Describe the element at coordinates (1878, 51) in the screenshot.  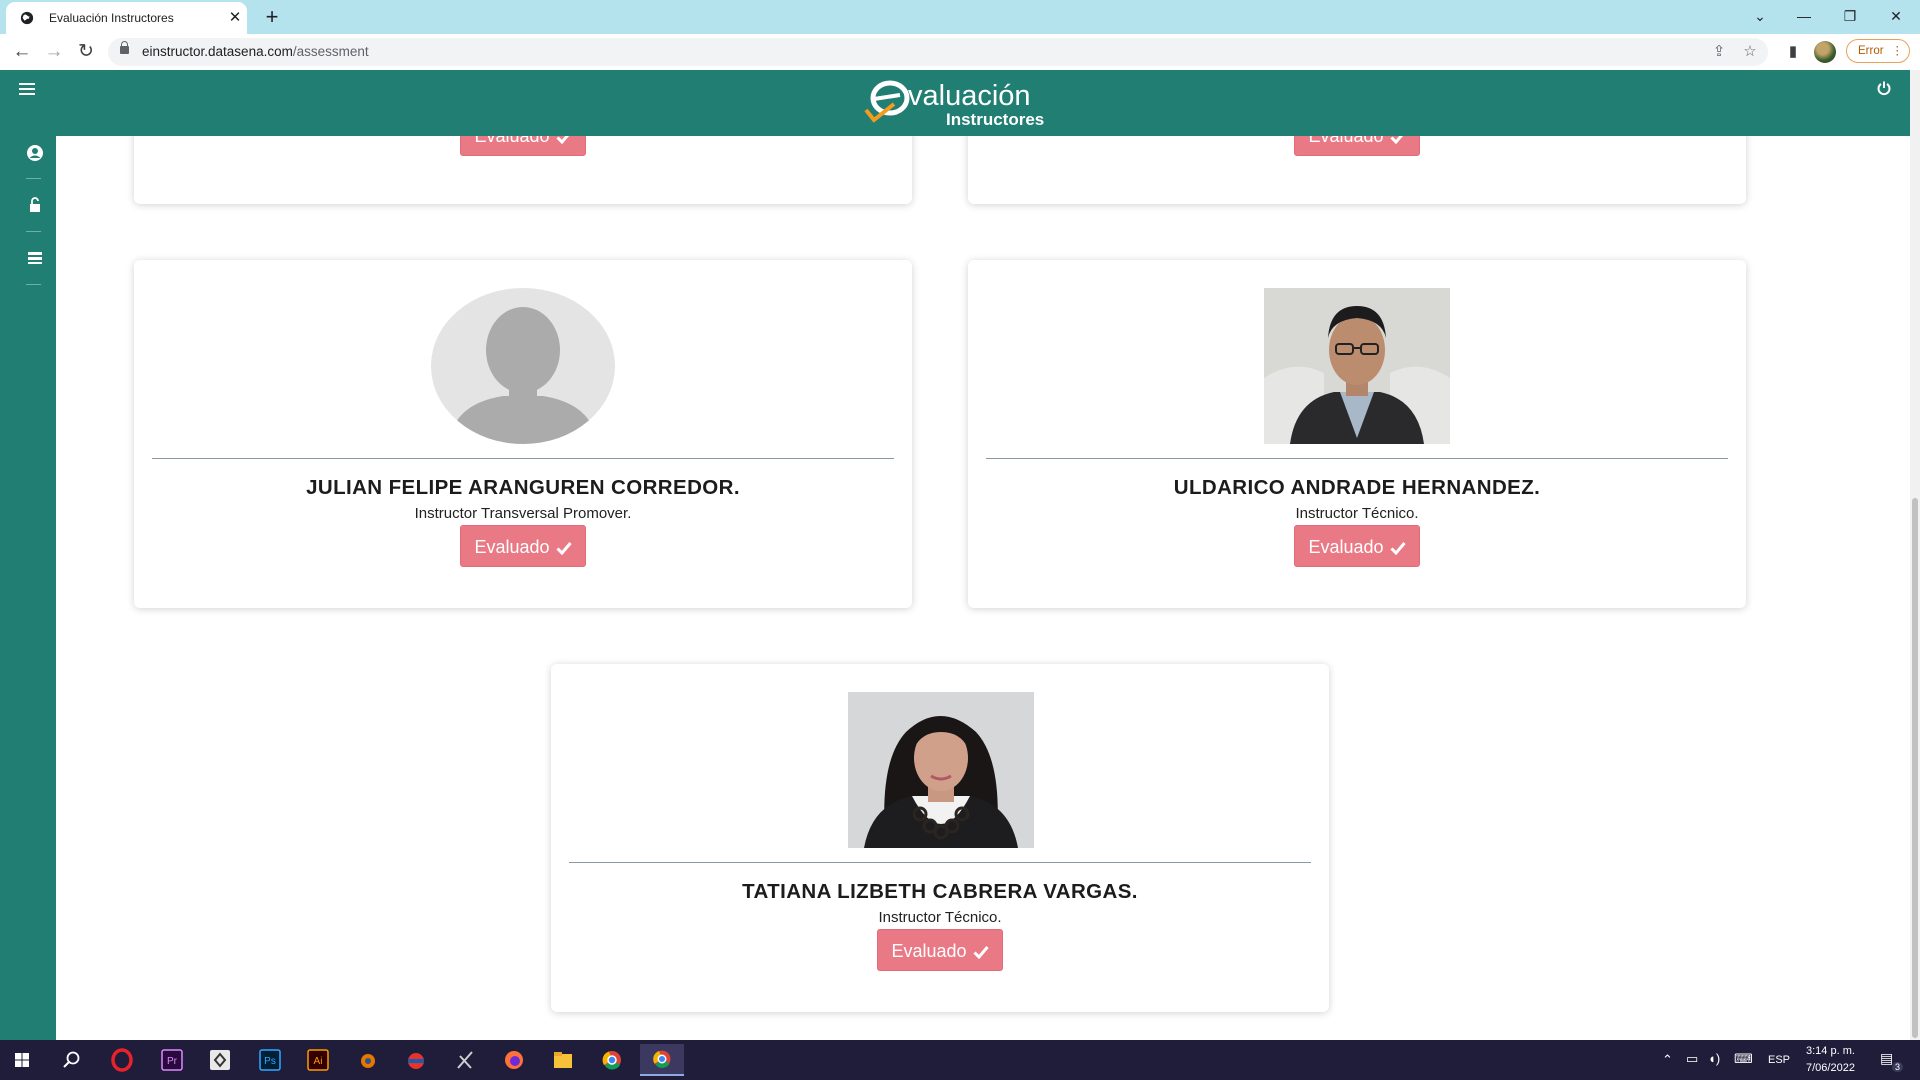
I see `error-button: Error ⋮` at that location.